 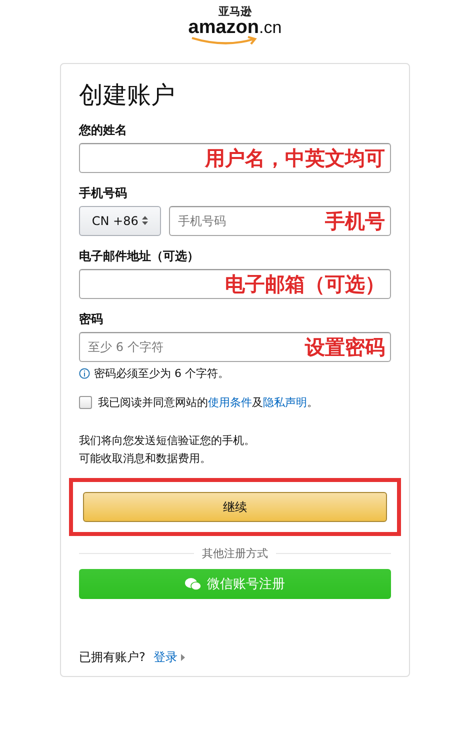 What do you see at coordinates (120, 221) in the screenshot?
I see `country-code-select: CN +86` at bounding box center [120, 221].